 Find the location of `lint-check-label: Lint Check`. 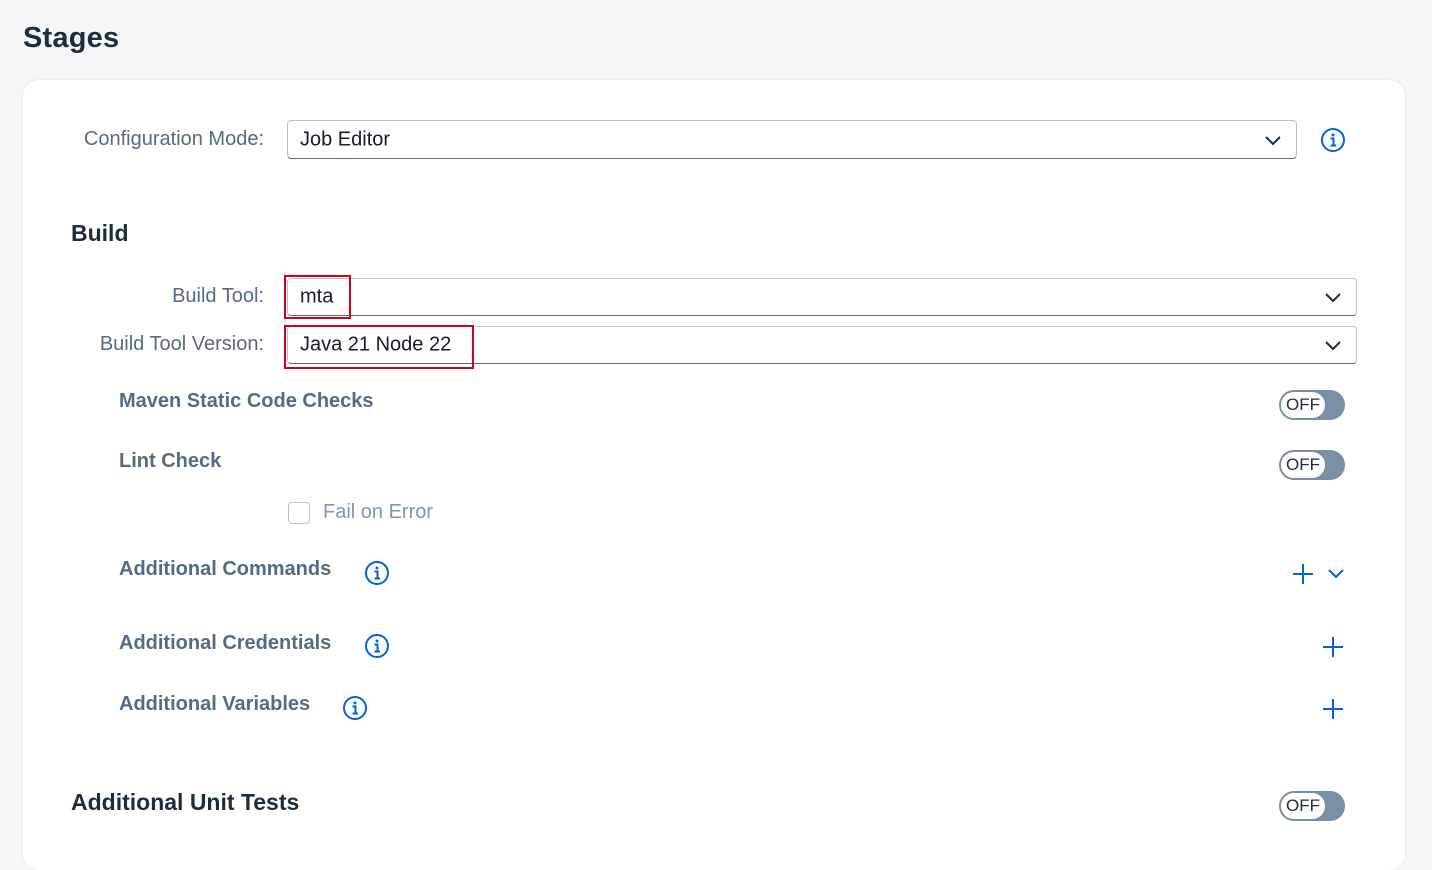

lint-check-label: Lint Check is located at coordinates (170, 461).